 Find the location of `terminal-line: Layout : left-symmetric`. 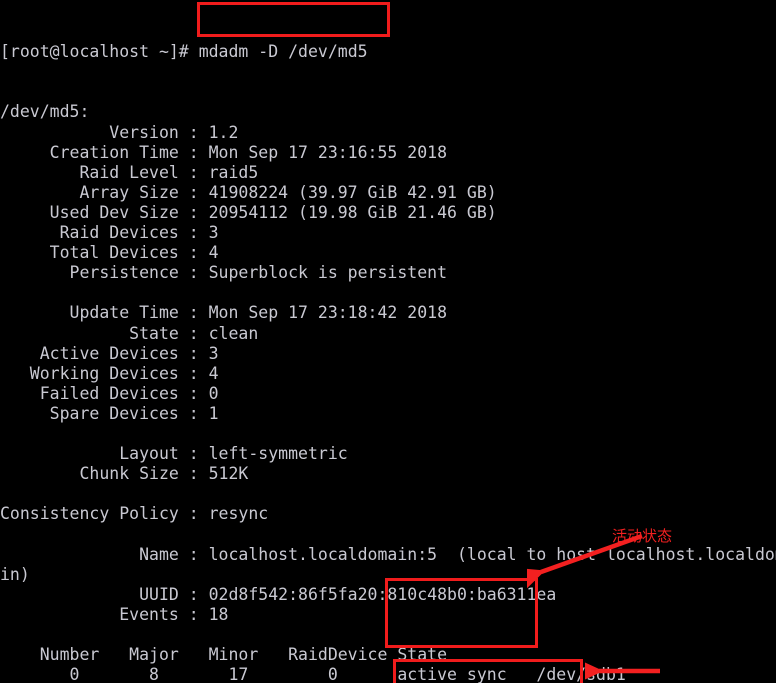

terminal-line: Layout : left-symmetric is located at coordinates (174, 454).